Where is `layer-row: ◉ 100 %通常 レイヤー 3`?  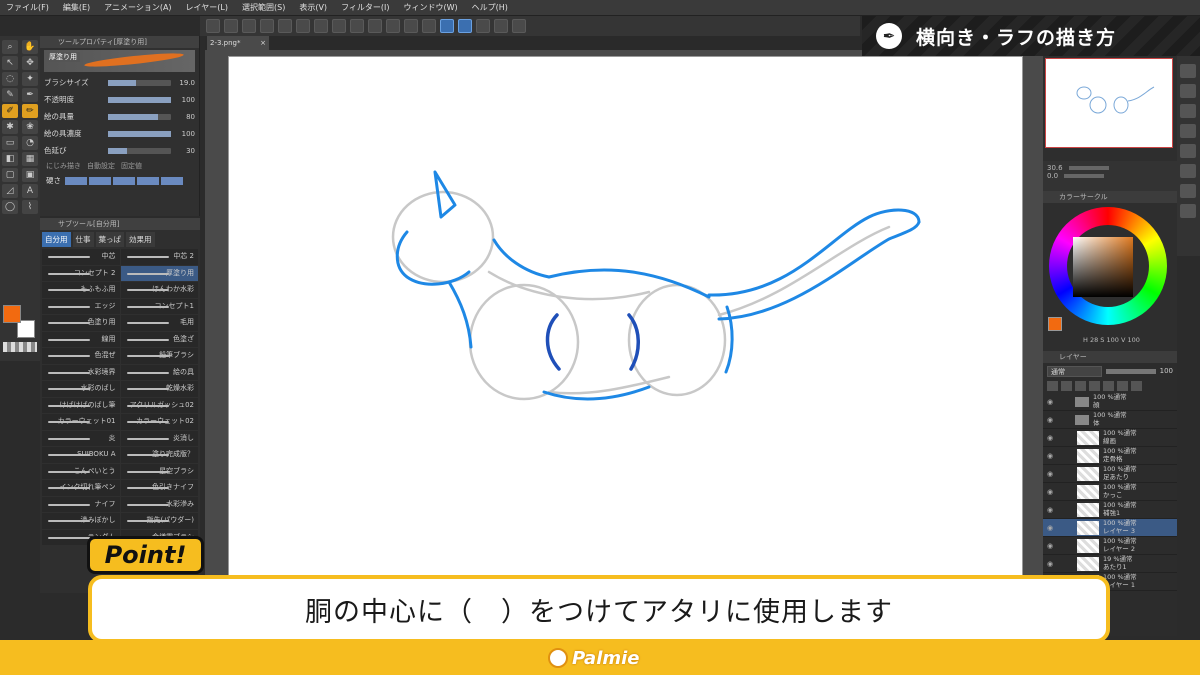 layer-row: ◉ 100 %通常 レイヤー 3 is located at coordinates (1110, 528).